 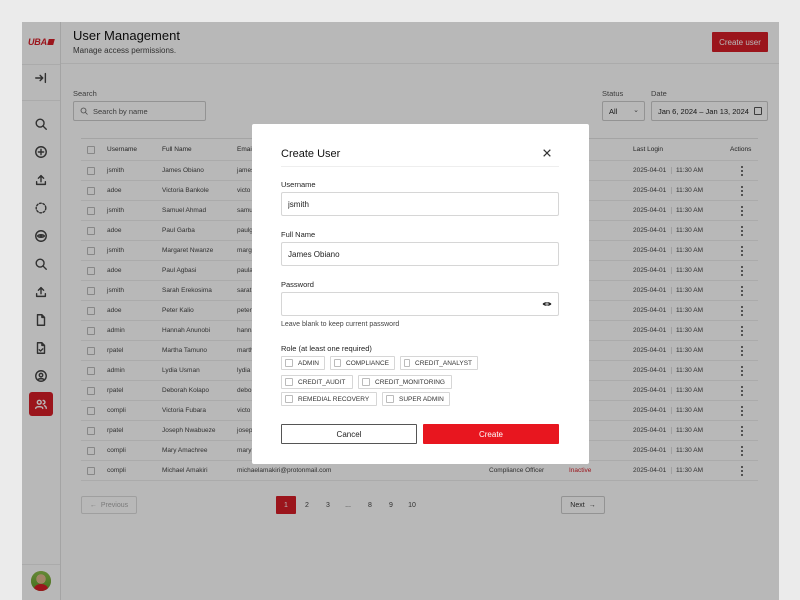 What do you see at coordinates (334, 399) in the screenshot?
I see `role-option-label: REMEDIAL RECOVERY` at bounding box center [334, 399].